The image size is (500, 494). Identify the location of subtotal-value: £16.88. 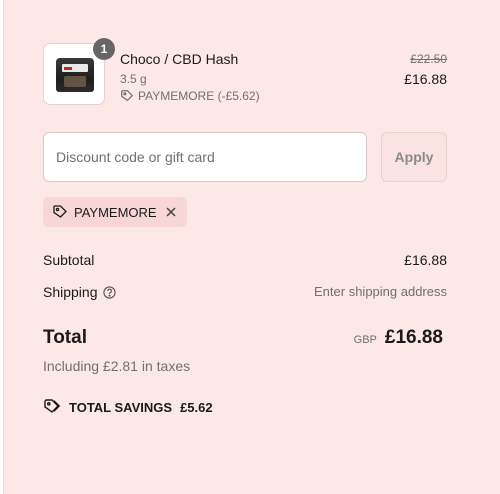
(425, 260).